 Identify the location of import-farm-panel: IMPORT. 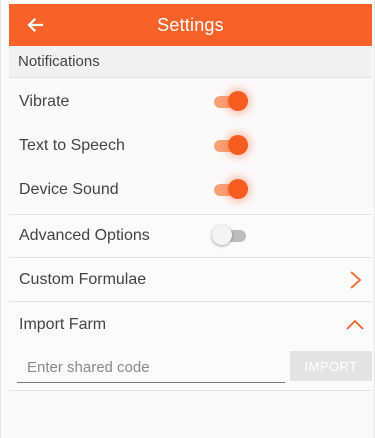
(190, 369).